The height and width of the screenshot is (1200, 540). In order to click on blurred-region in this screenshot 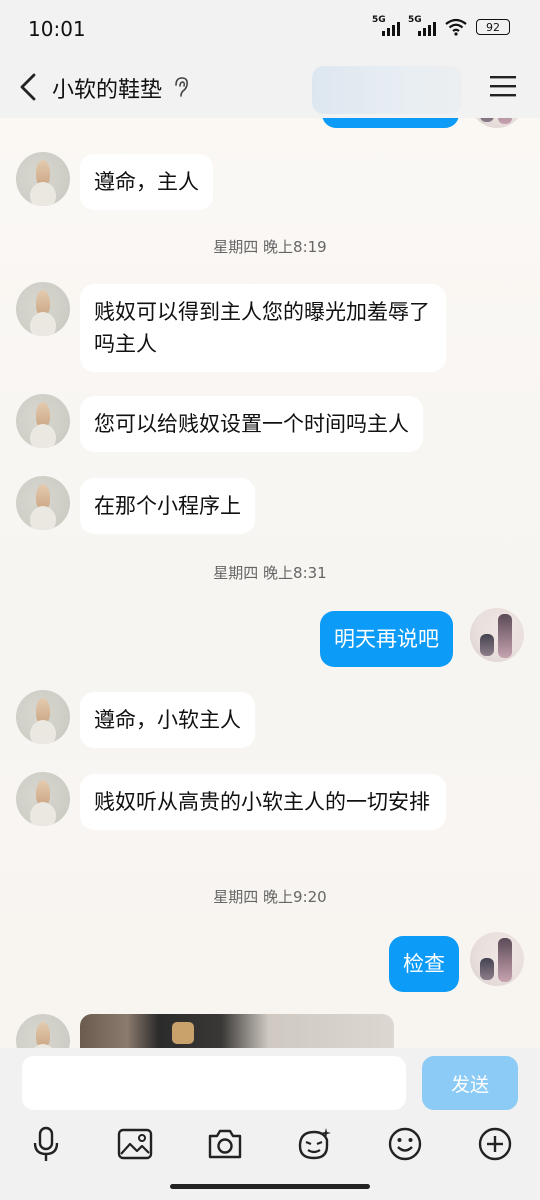, I will do `click(387, 90)`.